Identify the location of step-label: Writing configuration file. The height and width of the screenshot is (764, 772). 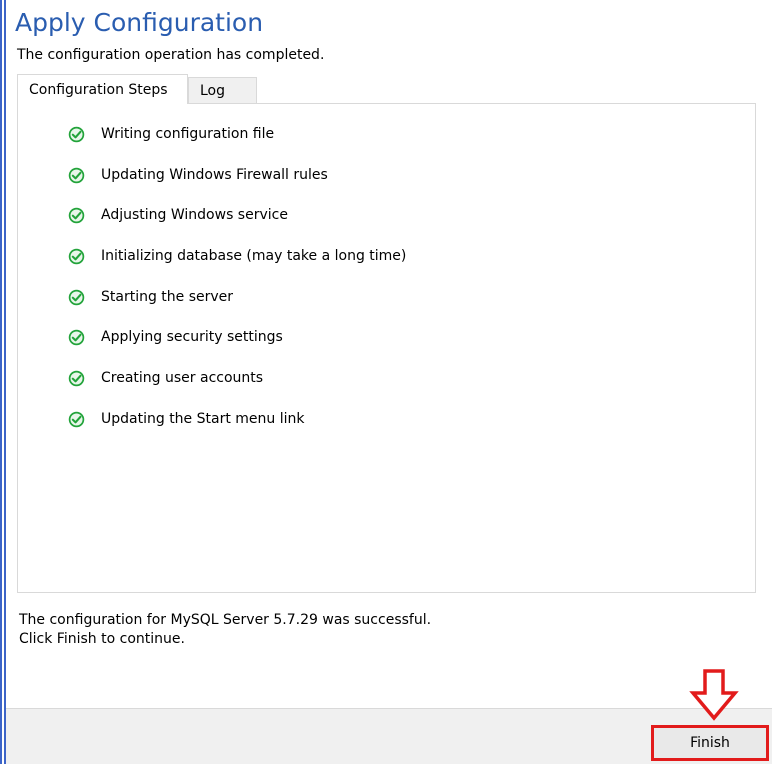
(188, 134).